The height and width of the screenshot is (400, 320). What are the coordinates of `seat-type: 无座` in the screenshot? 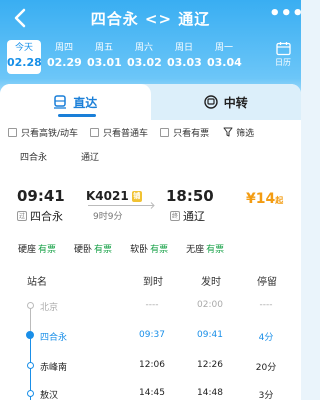 It's located at (195, 250).